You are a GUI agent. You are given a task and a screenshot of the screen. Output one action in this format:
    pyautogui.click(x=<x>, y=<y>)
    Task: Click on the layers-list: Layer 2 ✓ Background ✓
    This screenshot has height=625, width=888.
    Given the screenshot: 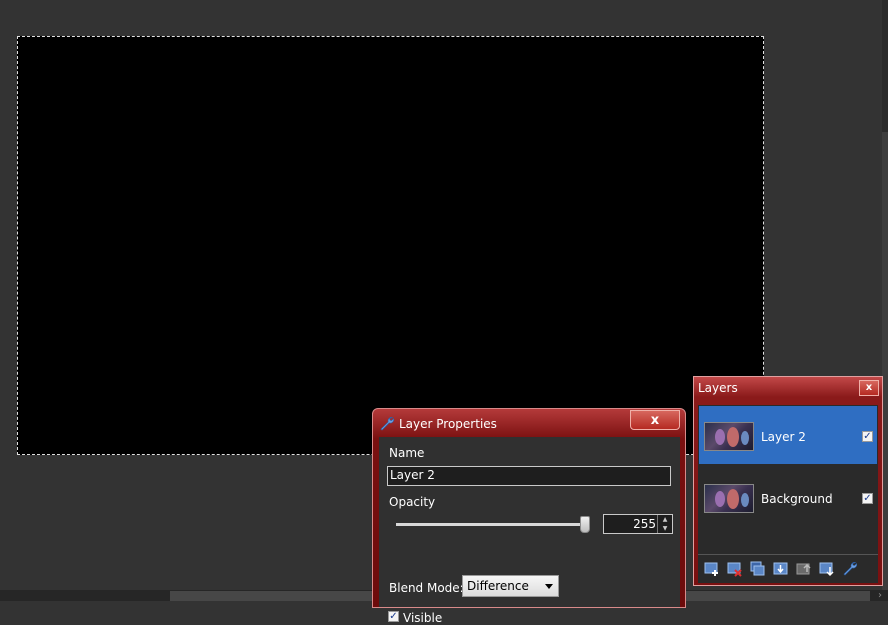 What is the action you would take?
    pyautogui.click(x=788, y=494)
    